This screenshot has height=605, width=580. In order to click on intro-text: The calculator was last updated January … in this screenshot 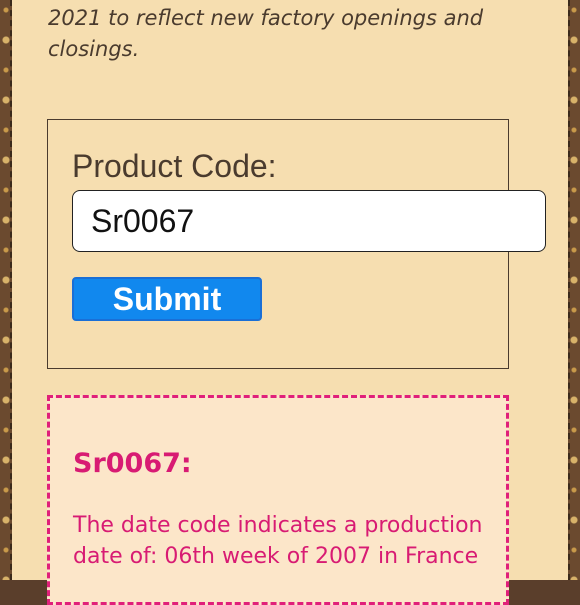, I will do `click(266, 33)`.